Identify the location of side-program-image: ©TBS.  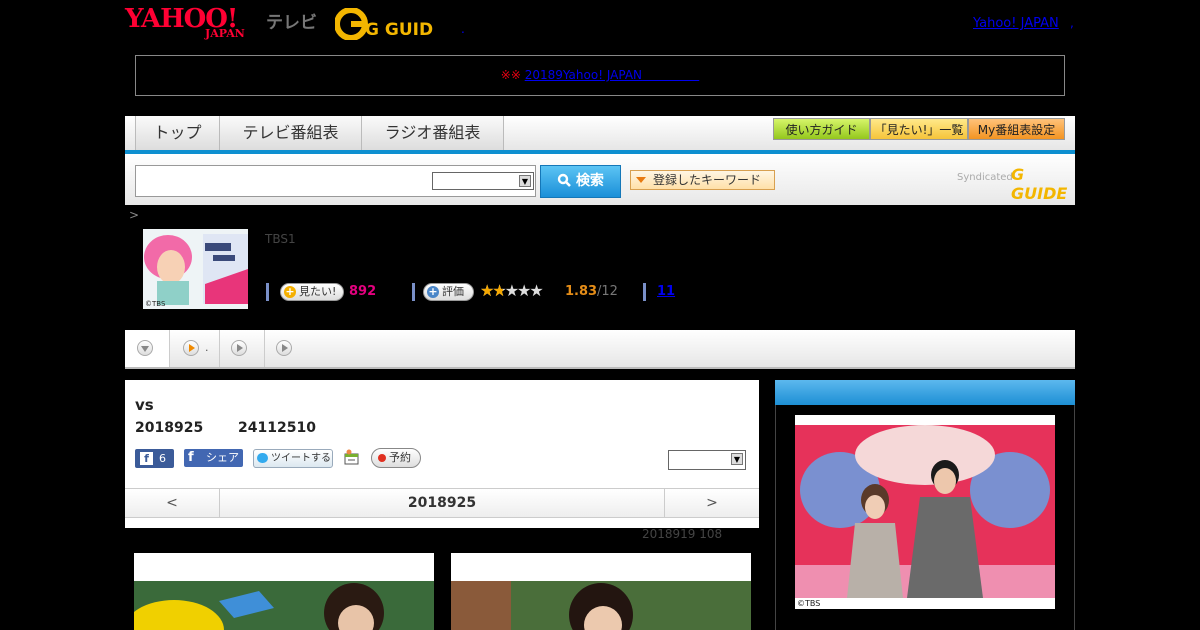
(925, 512).